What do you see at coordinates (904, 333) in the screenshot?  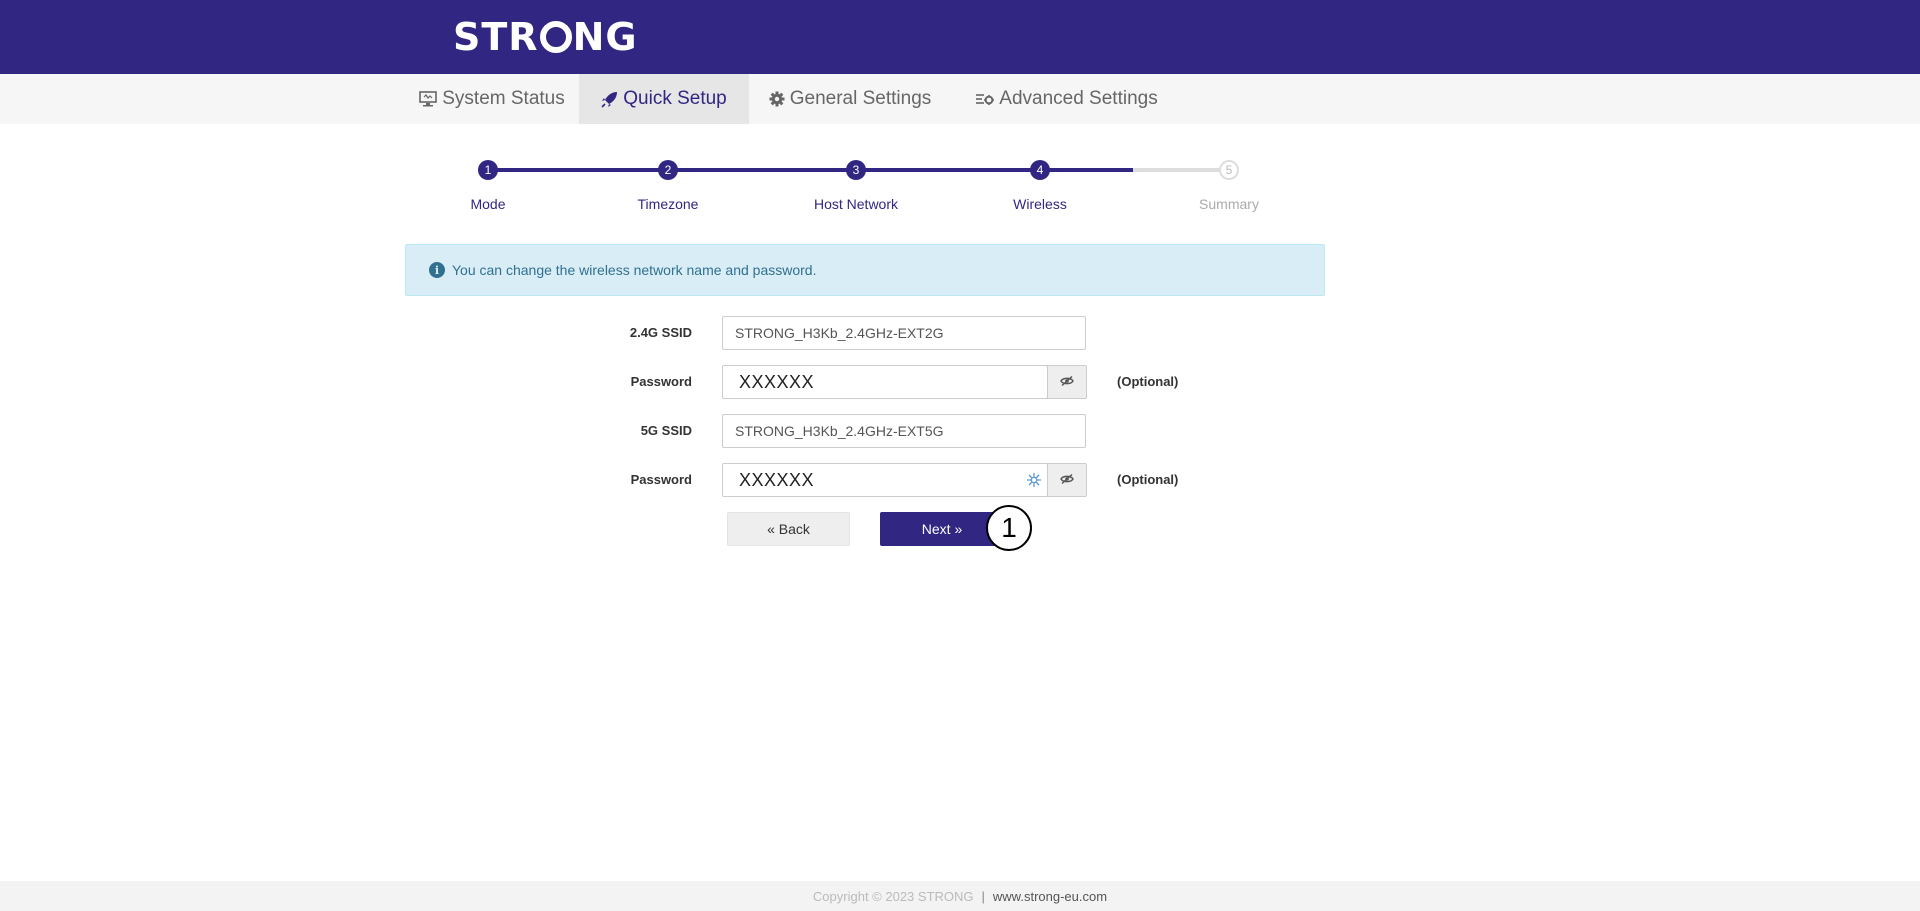 I see `ssid24-input: STRONG_H3Kb_2.4GHz-EXT2G` at bounding box center [904, 333].